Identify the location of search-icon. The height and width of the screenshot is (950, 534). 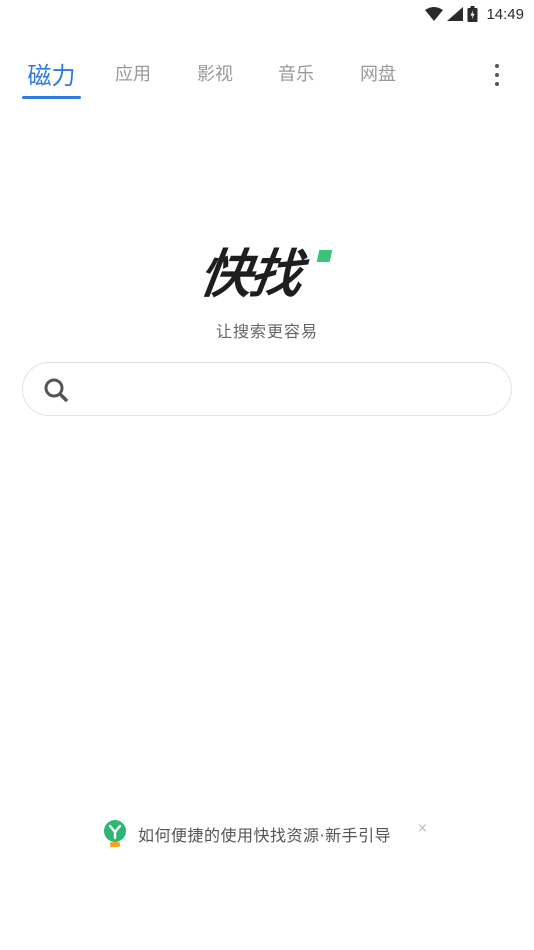
(56, 392).